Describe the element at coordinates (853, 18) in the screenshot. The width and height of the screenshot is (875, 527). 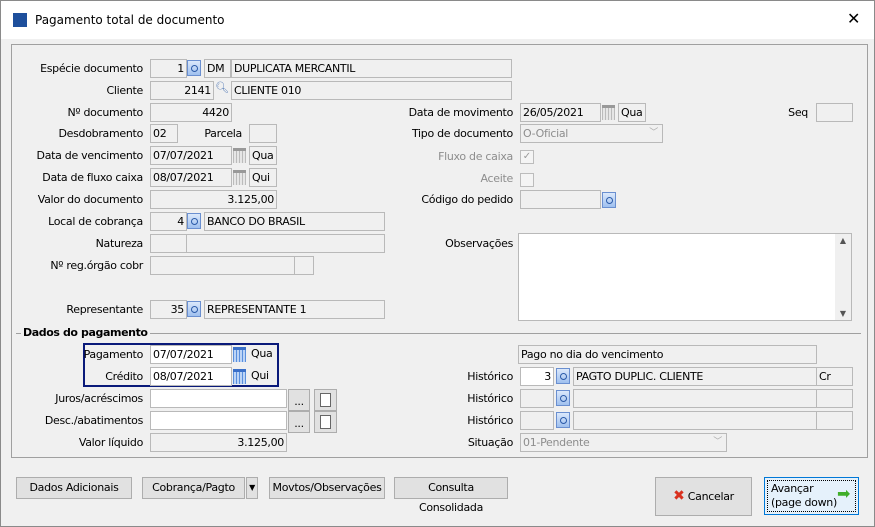
I see `close-button: ✕` at that location.